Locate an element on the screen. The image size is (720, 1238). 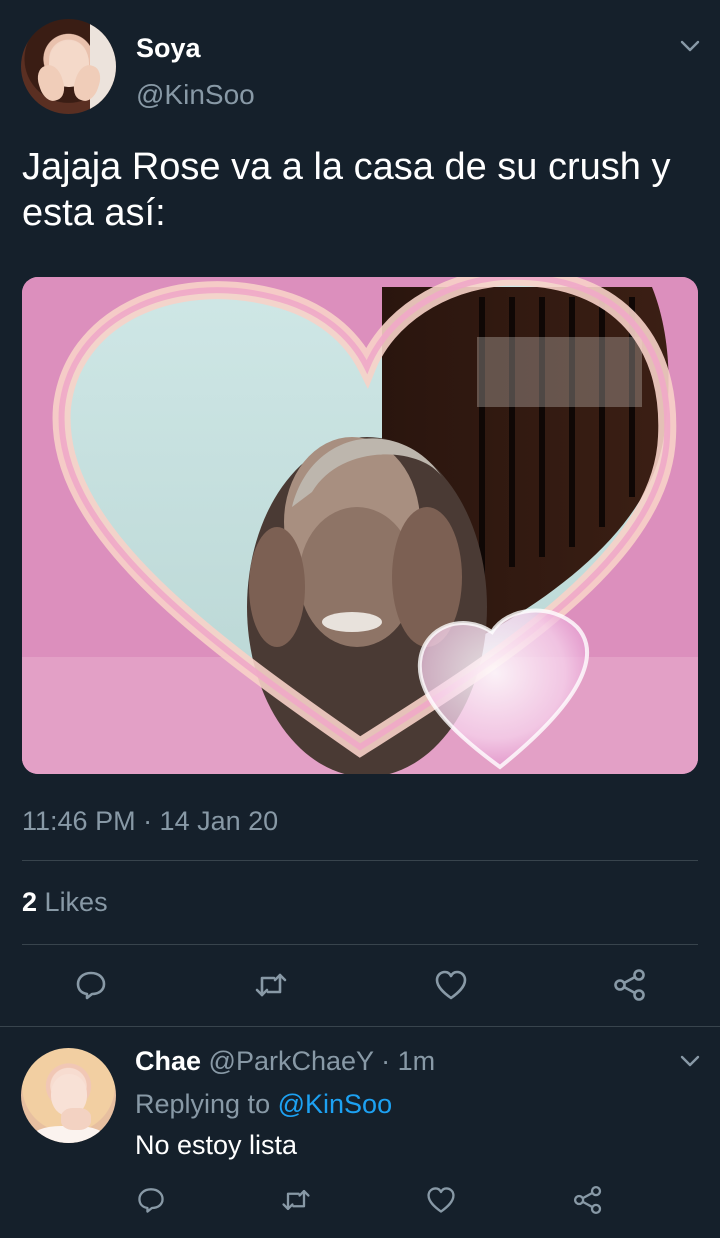
reply-time: 1m is located at coordinates (416, 1061).